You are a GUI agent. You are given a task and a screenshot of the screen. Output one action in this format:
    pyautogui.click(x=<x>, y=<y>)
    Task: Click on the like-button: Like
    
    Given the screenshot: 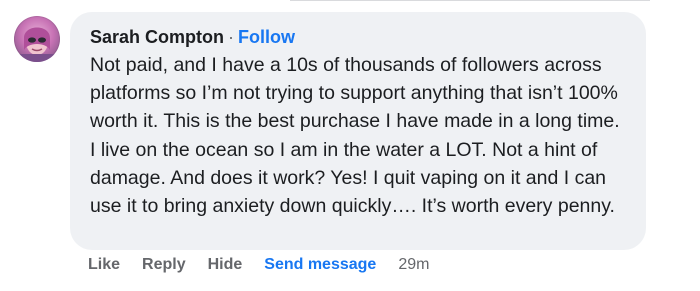 What is the action you would take?
    pyautogui.click(x=104, y=265)
    